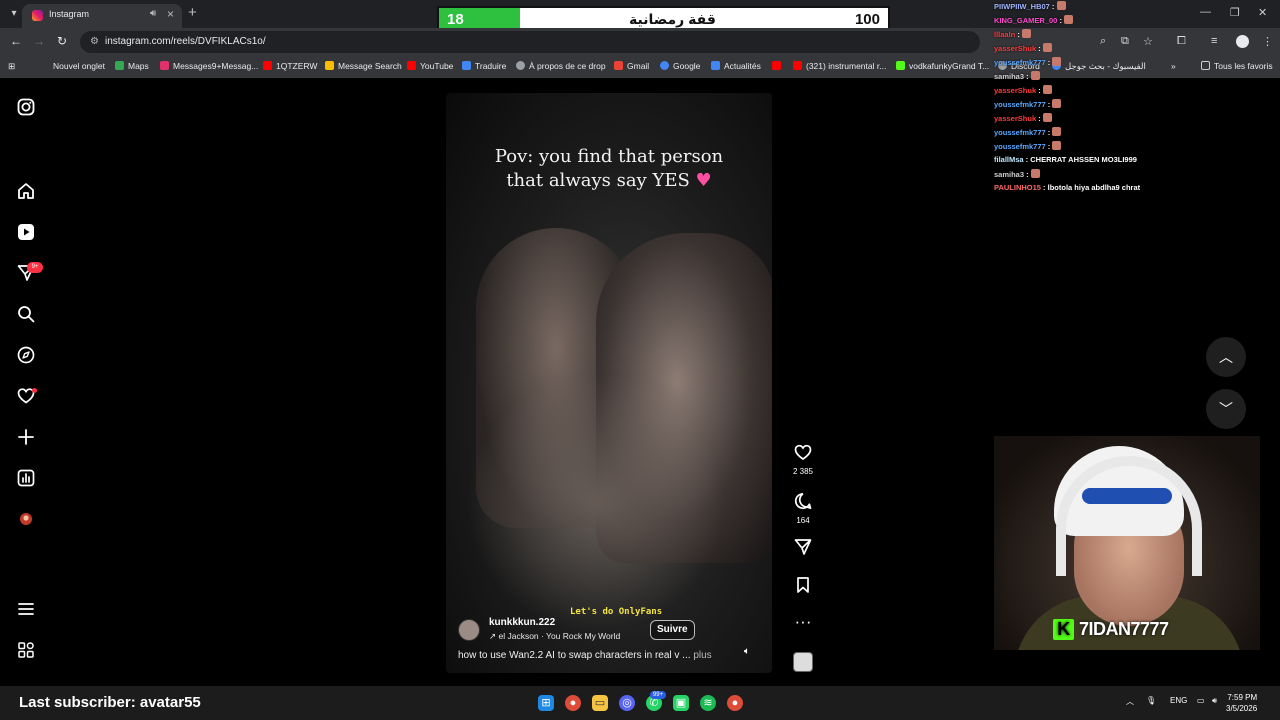 The width and height of the screenshot is (1280, 720). What do you see at coordinates (1148, 41) in the screenshot?
I see `bookmark-star-icon: ☆` at bounding box center [1148, 41].